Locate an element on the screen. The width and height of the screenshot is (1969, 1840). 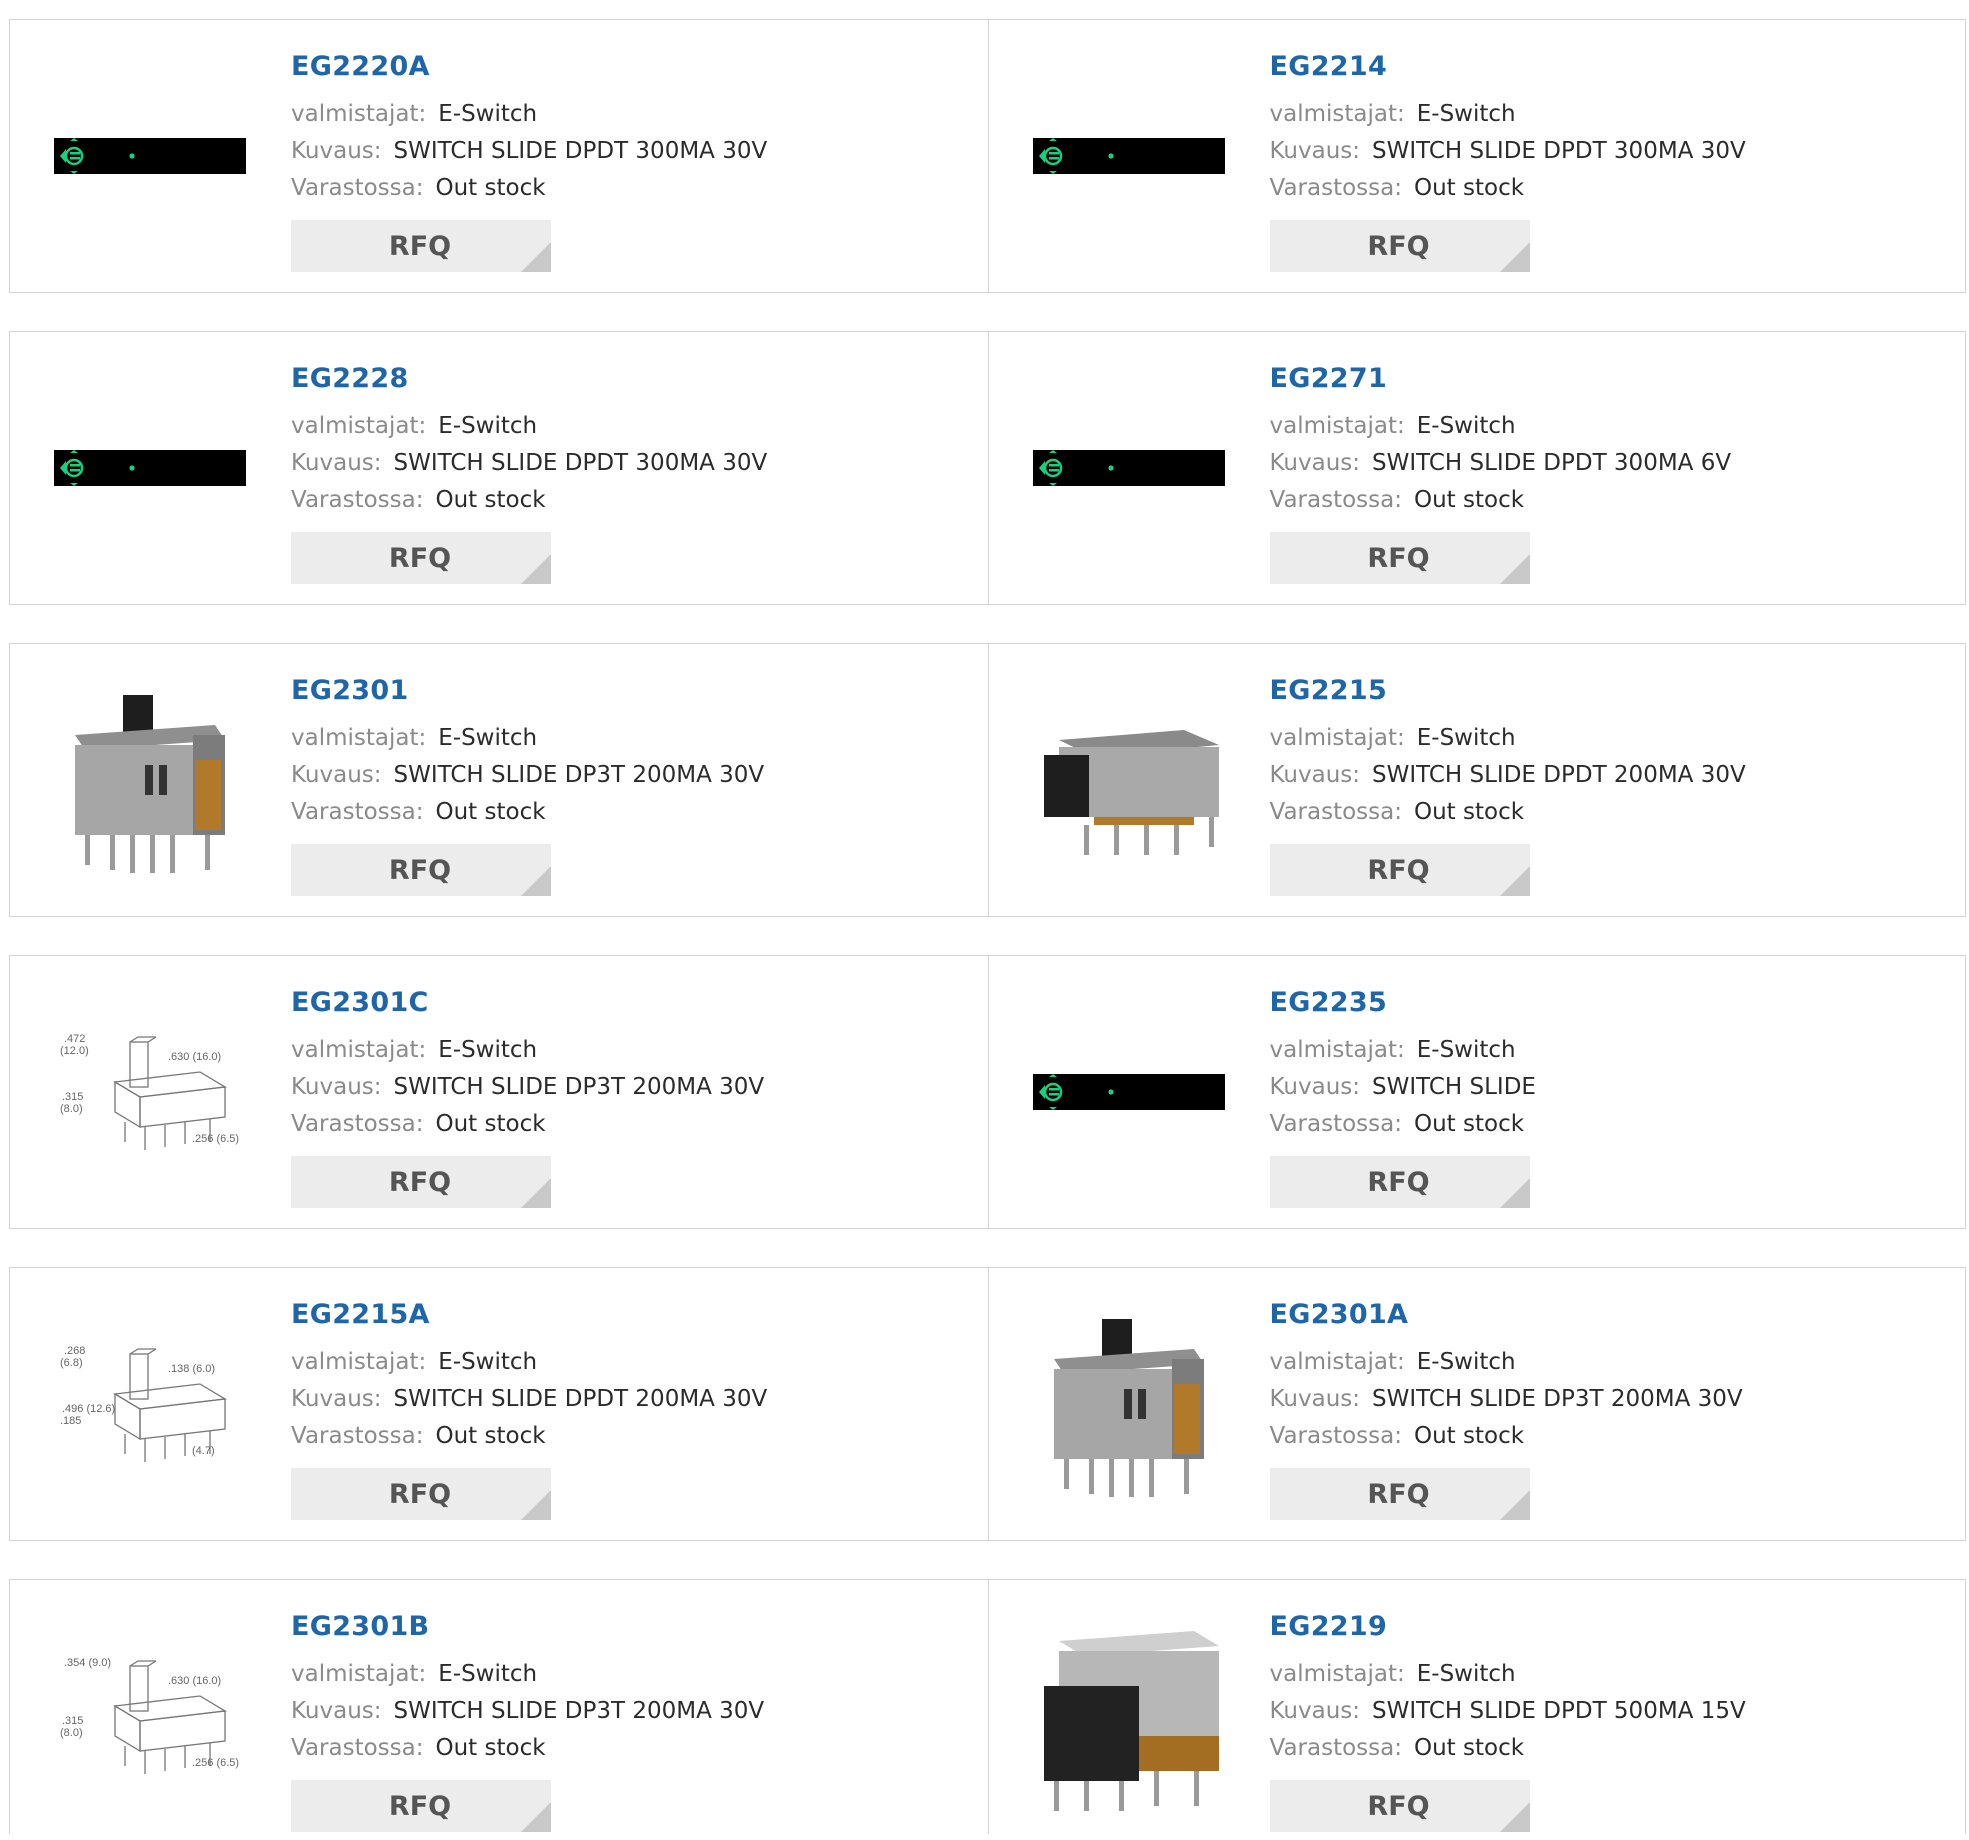
part-number-link: EG2228 is located at coordinates (529, 379).